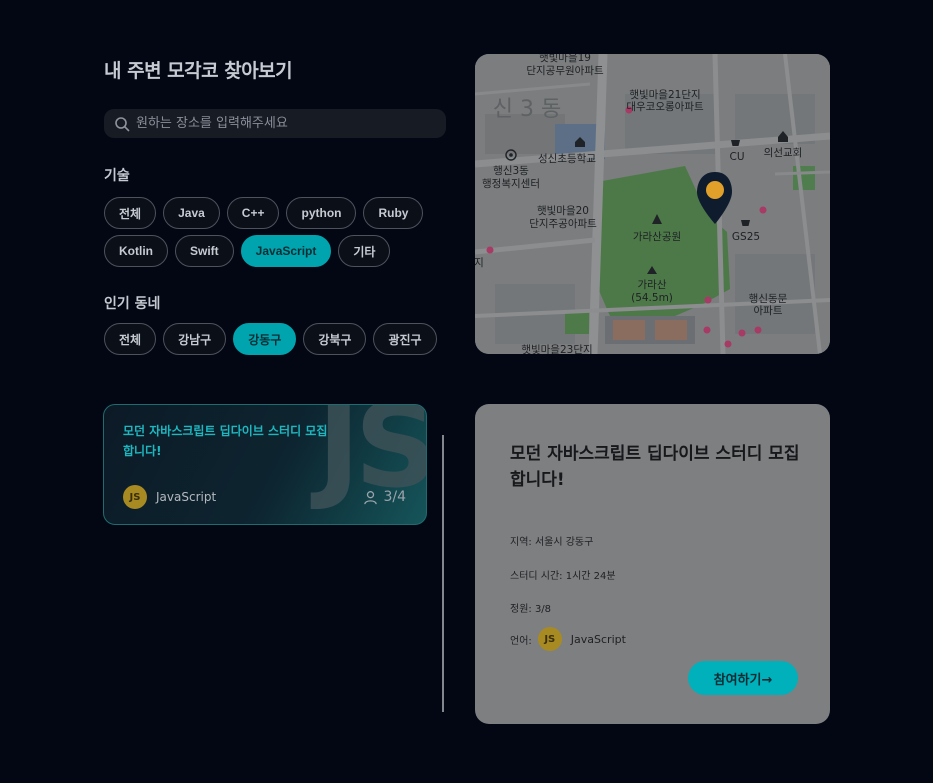 This screenshot has height=783, width=933. I want to click on detail-language: 언어: JS JavaScript, so click(568, 639).